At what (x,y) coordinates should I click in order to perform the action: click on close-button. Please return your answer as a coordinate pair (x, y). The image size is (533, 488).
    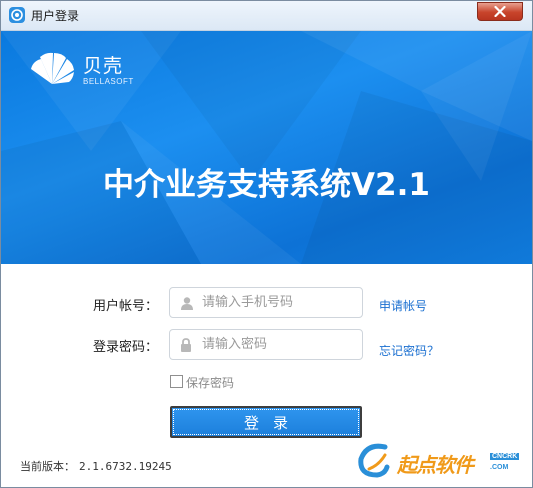
    Looking at the image, I should click on (500, 11).